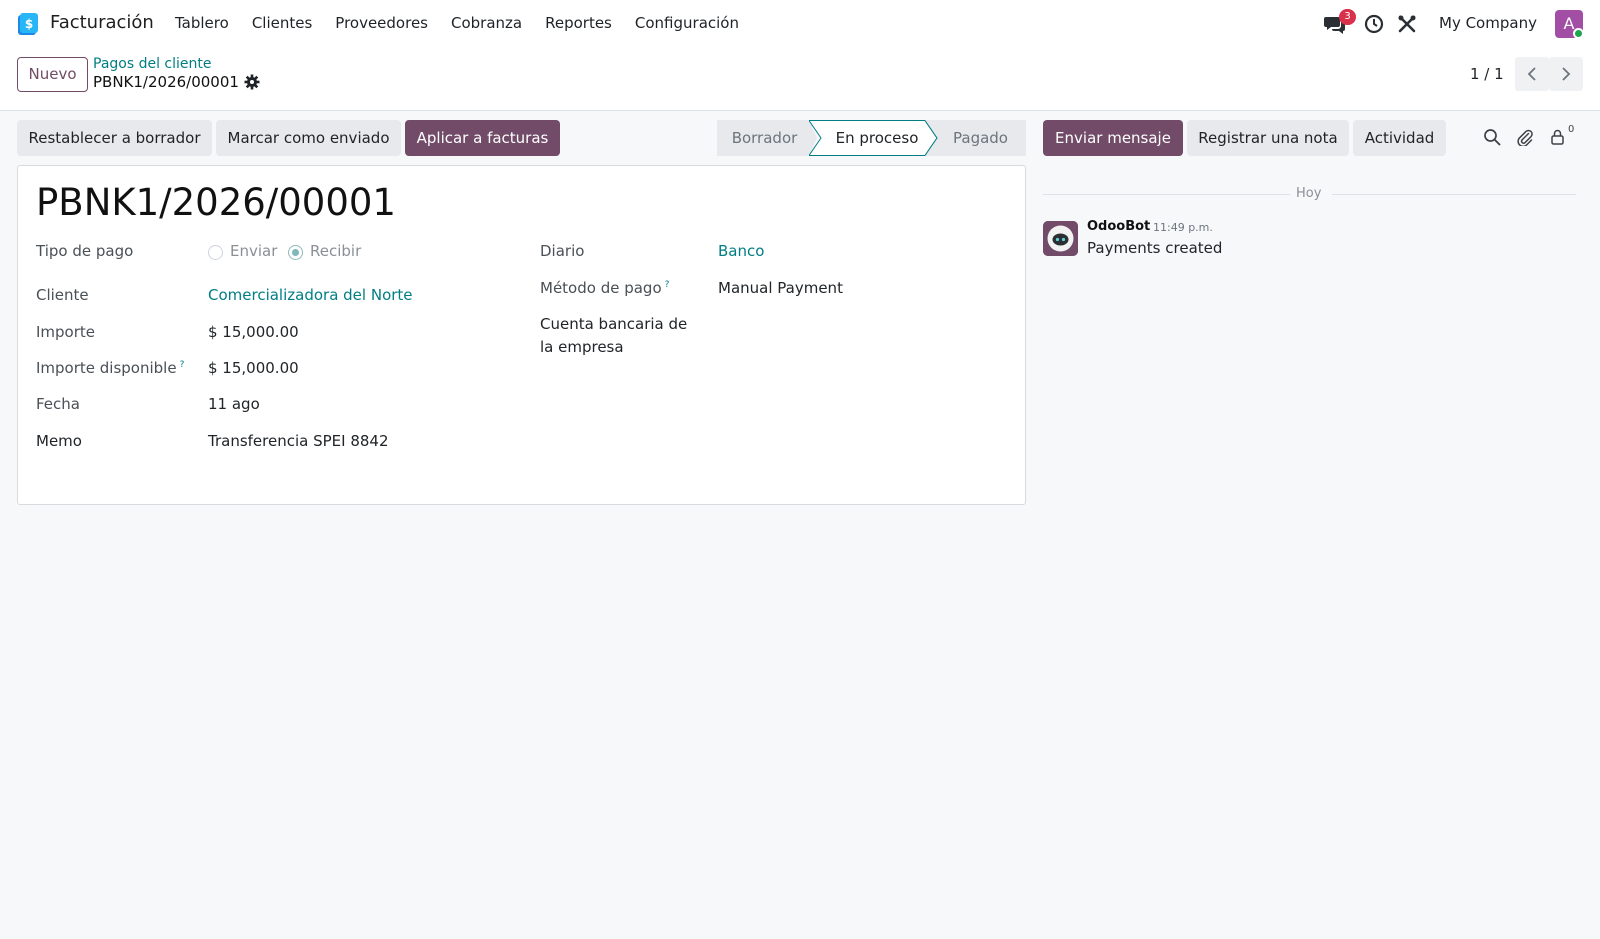 The width and height of the screenshot is (1600, 939). What do you see at coordinates (166, 82) in the screenshot?
I see `breadcrumb-current: PBNK1/2026/00001` at bounding box center [166, 82].